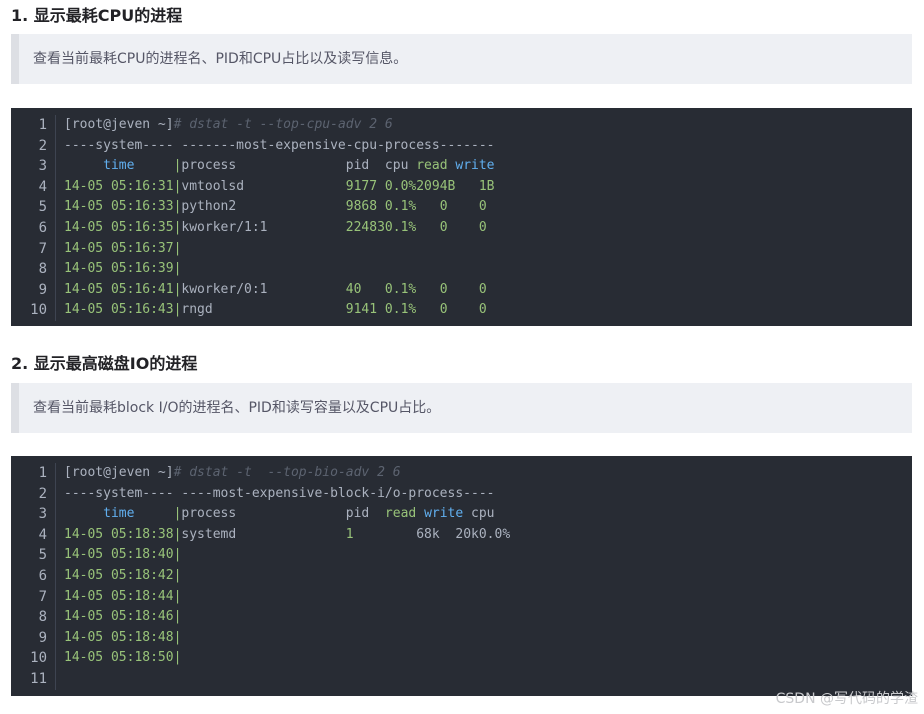 The image size is (924, 714). What do you see at coordinates (263, 207) in the screenshot?
I see `cell-process: python2` at bounding box center [263, 207].